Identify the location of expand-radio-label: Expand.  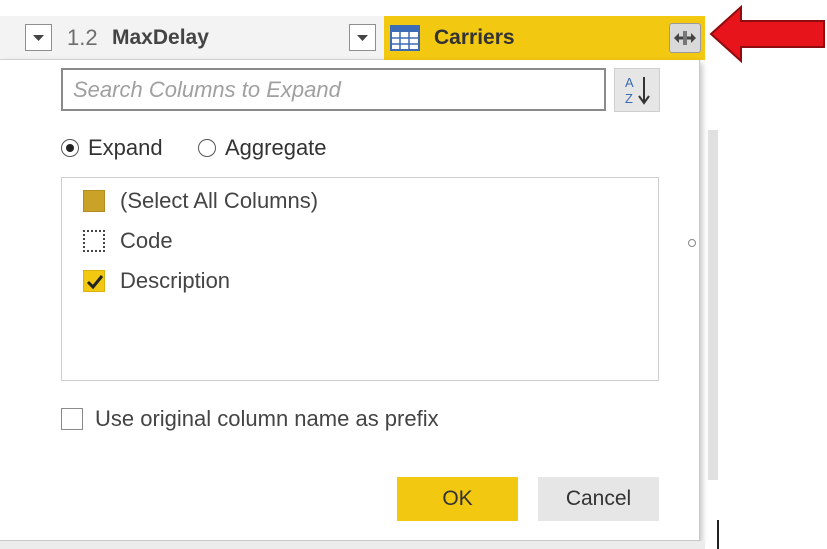
(125, 147).